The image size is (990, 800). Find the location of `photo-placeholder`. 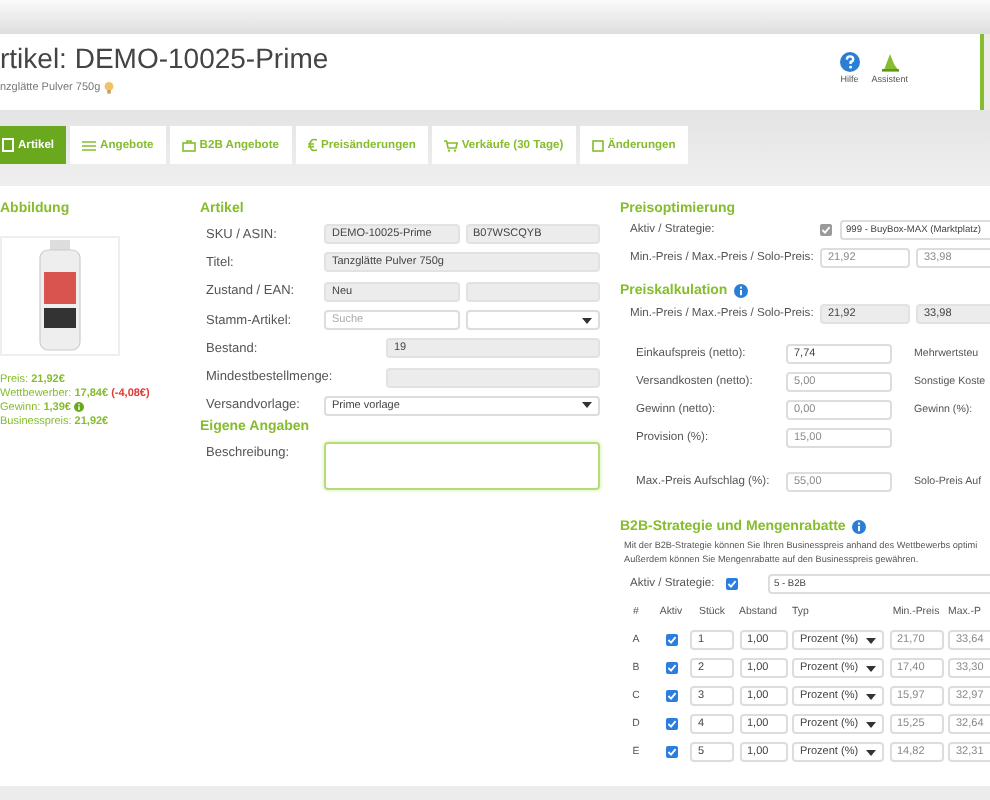

photo-placeholder is located at coordinates (60, 296).